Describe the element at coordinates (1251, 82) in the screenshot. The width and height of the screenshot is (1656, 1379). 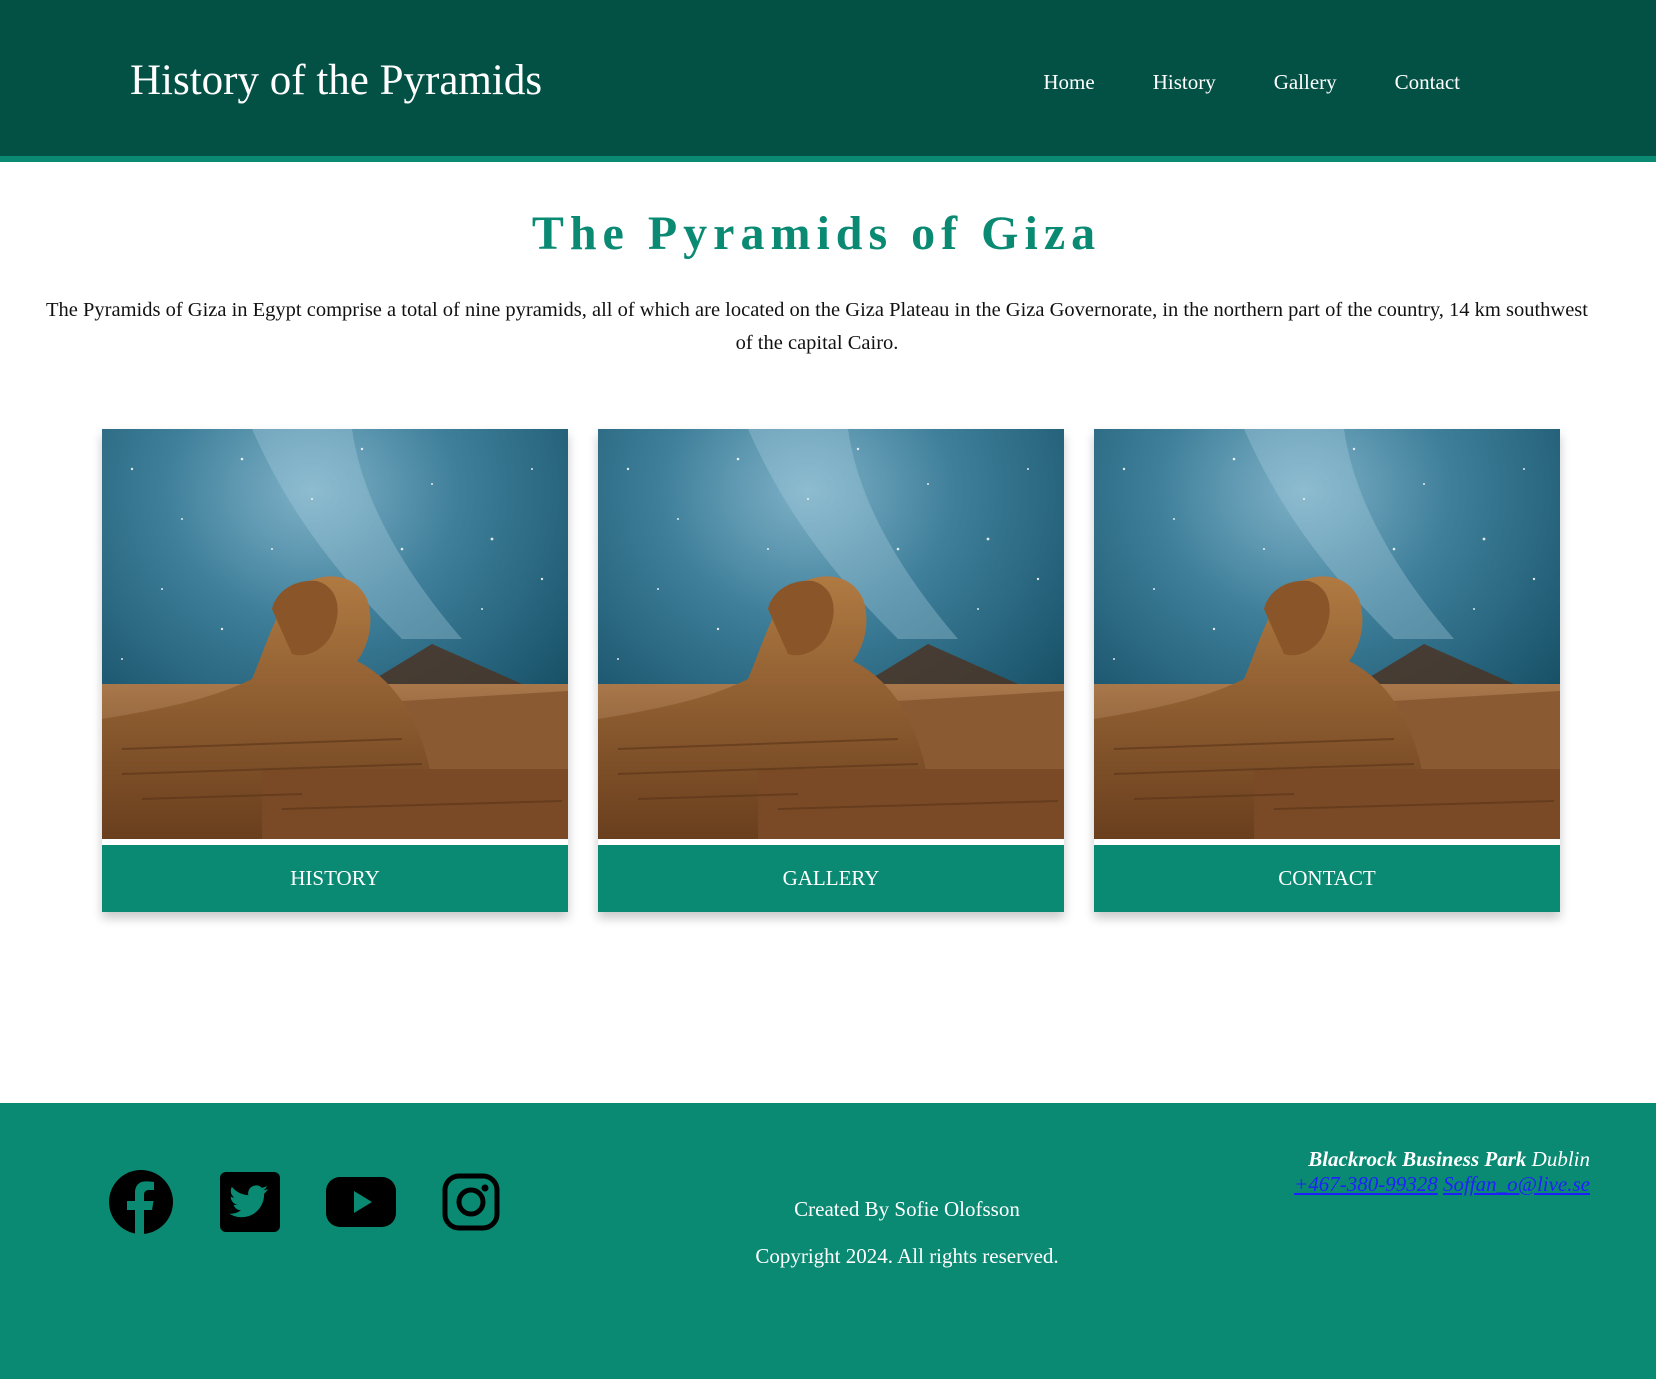
I see `main-nav: Home History Gallery Contact` at that location.